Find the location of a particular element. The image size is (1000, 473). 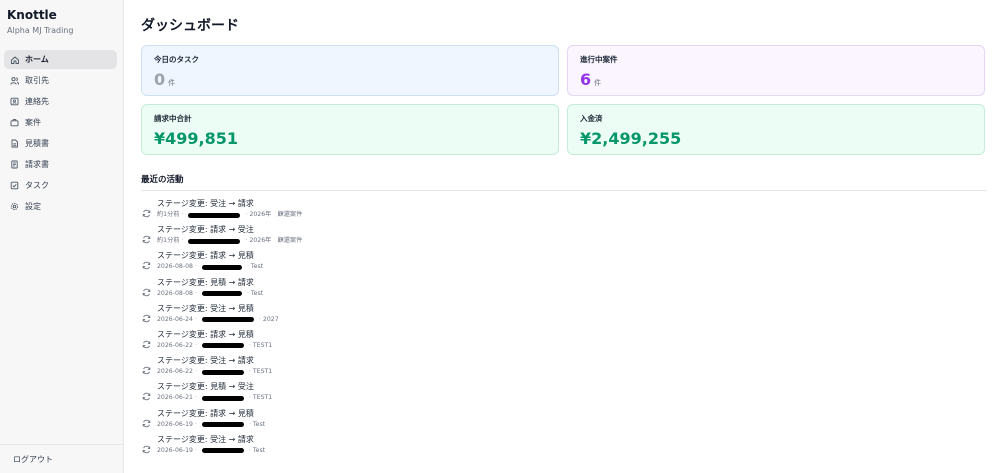

contact-card-icon is located at coordinates (14, 101).